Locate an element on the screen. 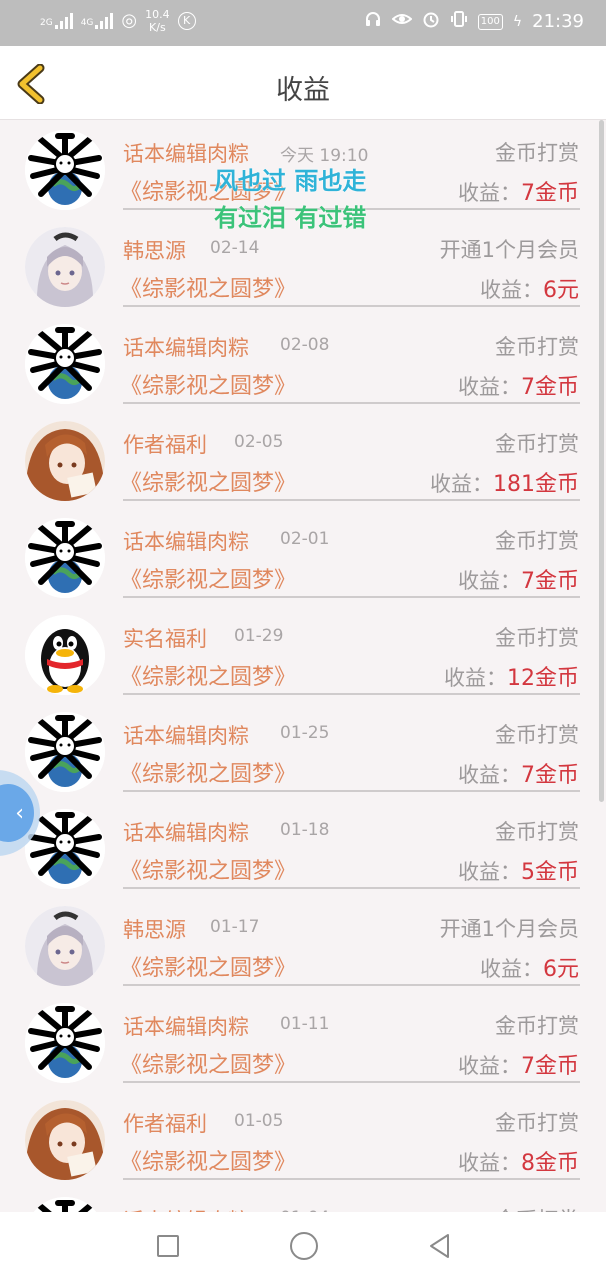 Image resolution: width=606 pixels, height=1280 pixels. eye-icon is located at coordinates (402, 21).